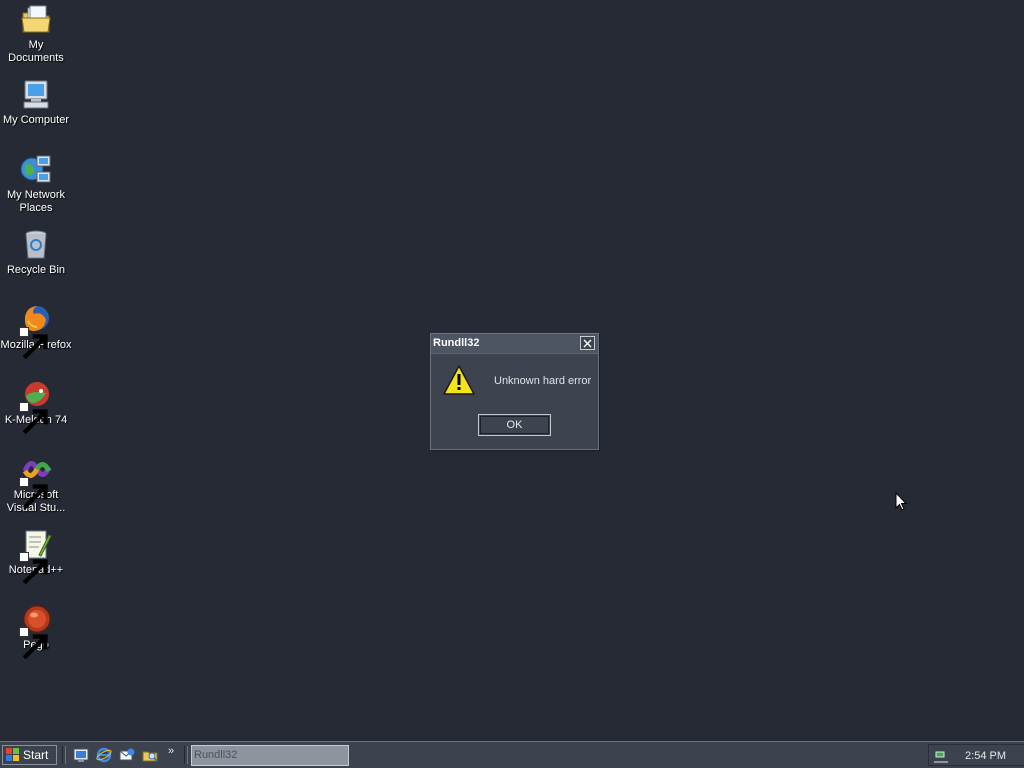 This screenshot has height=768, width=1024. Describe the element at coordinates (941, 756) in the screenshot. I see `network-tray-icon` at that location.